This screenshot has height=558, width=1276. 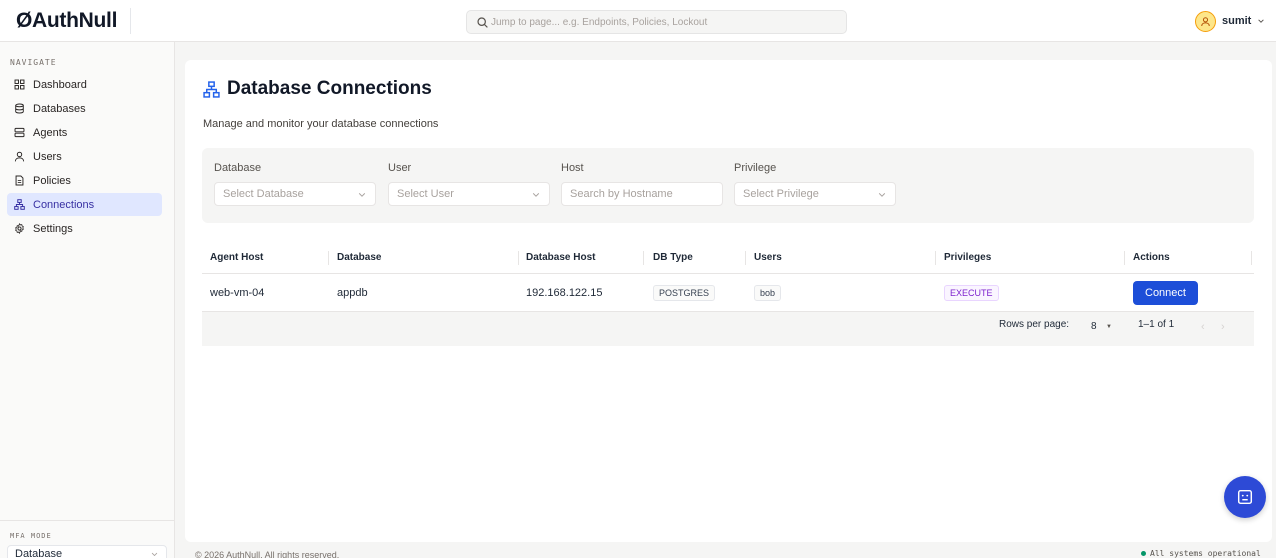 I want to click on sidebar-item-dashboard: Dashboard, so click(x=84, y=84).